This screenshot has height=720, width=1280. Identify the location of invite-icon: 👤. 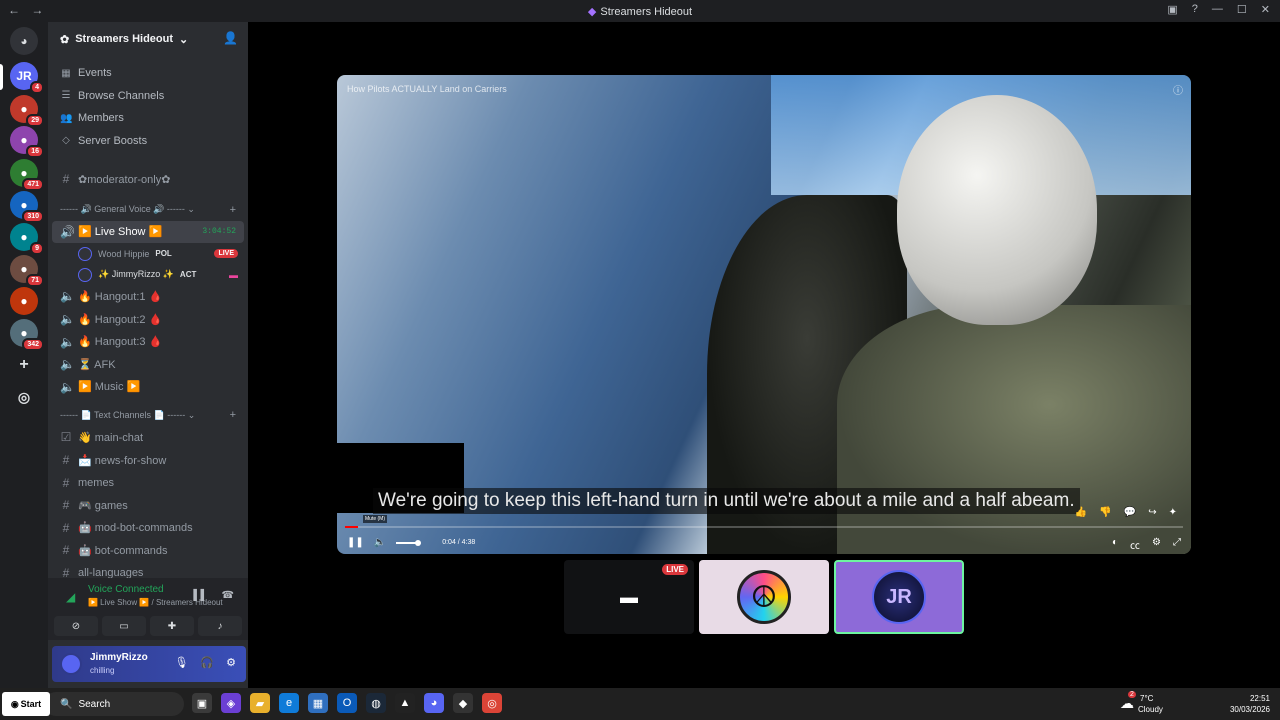
(230, 38).